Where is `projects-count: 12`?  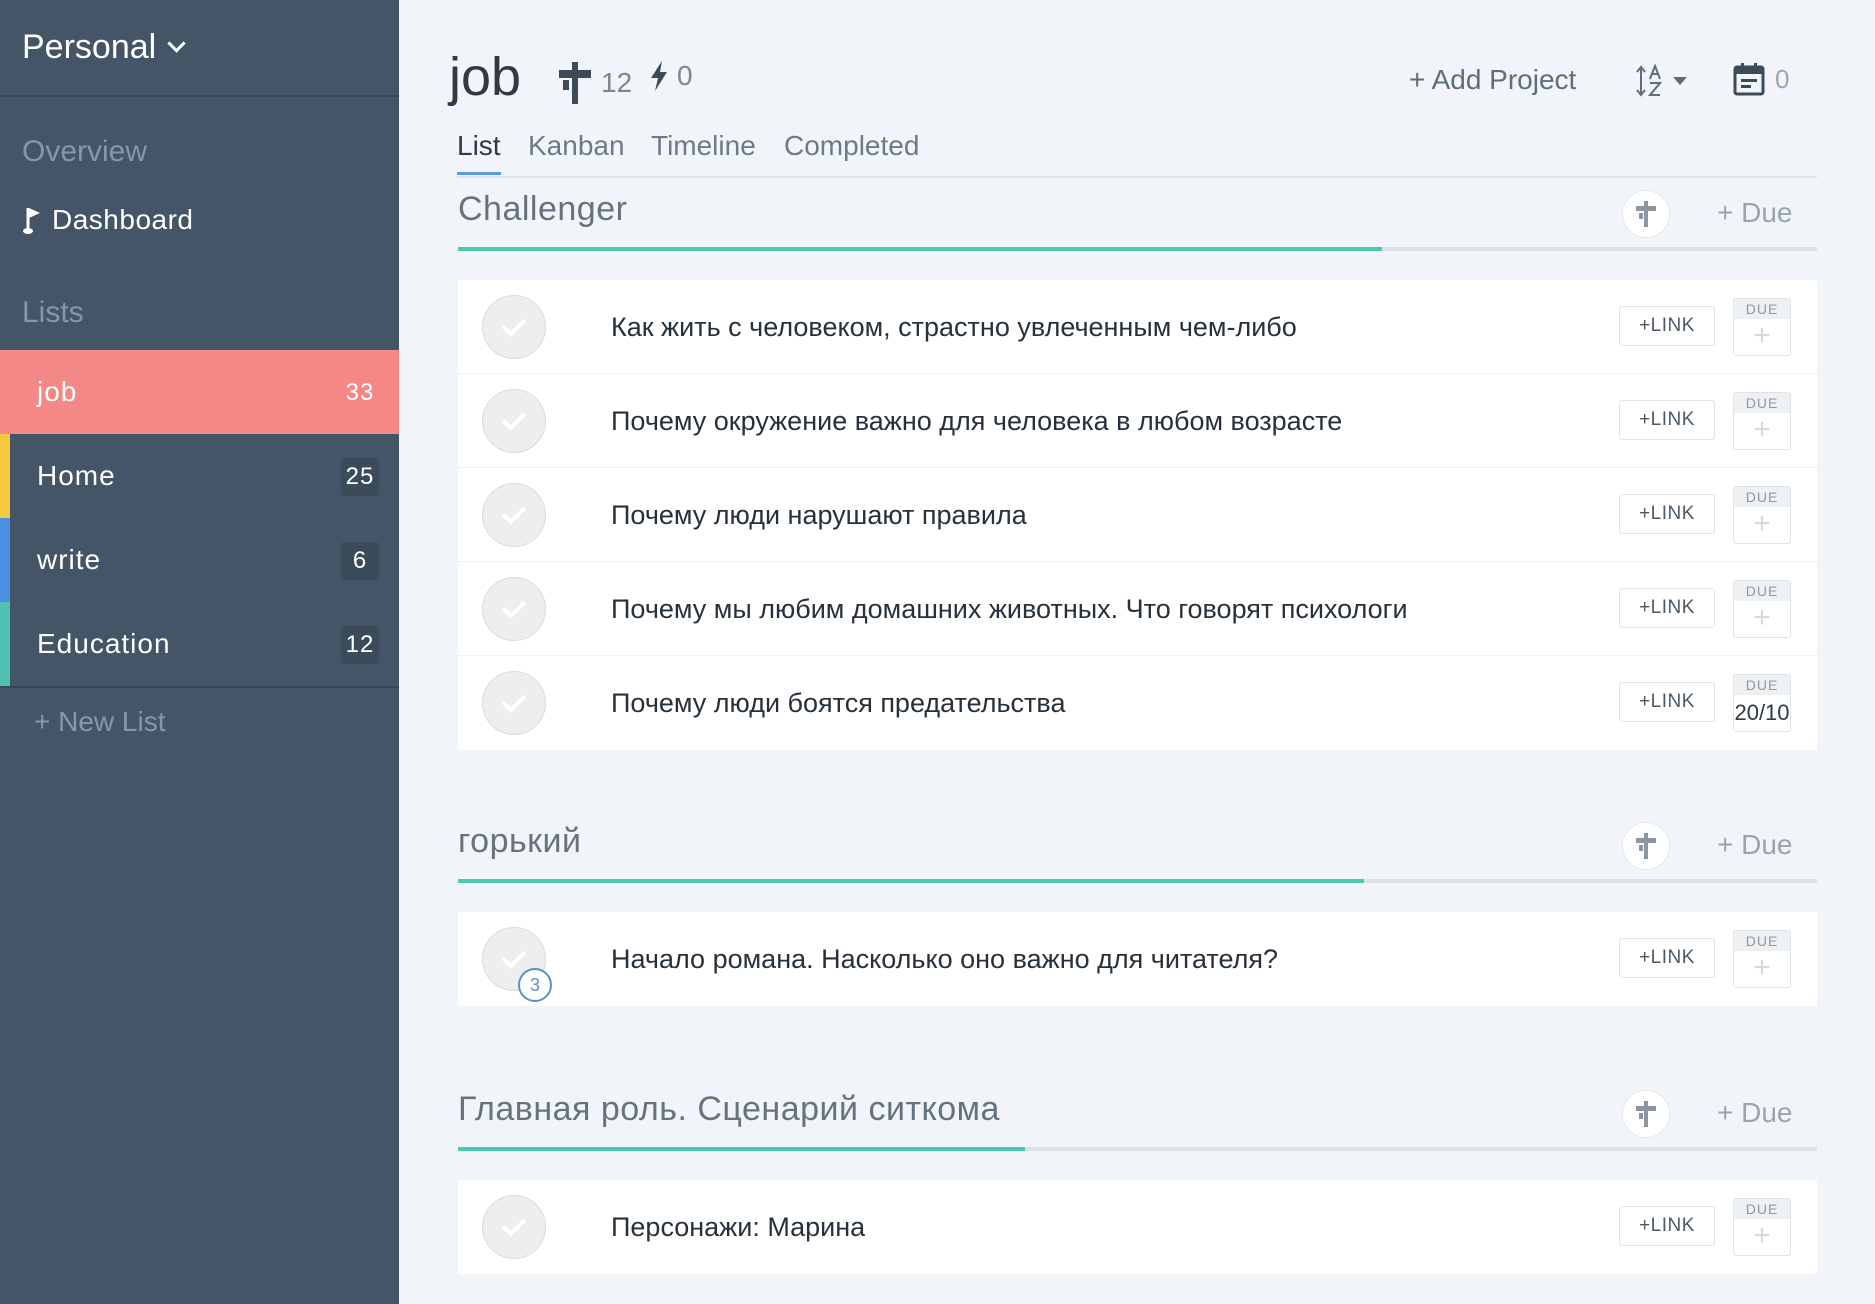
projects-count: 12 is located at coordinates (617, 82).